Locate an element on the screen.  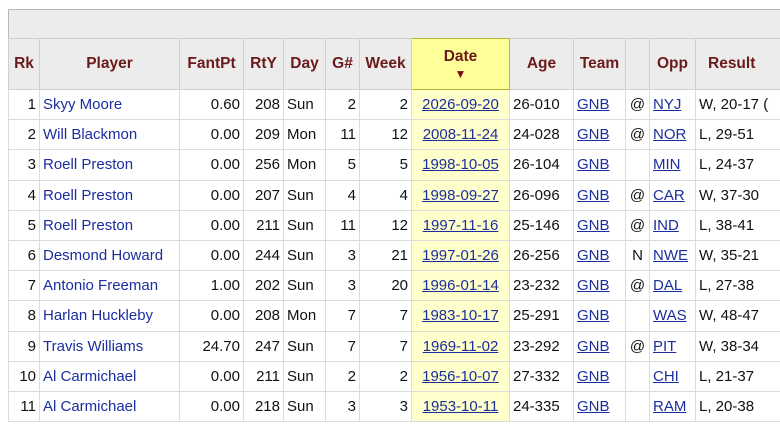
opponent-link: PIT is located at coordinates (664, 346).